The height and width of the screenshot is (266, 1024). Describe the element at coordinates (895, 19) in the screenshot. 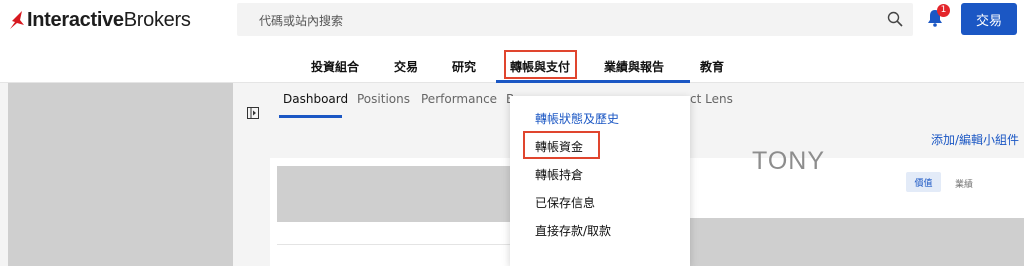

I see `search-icon` at that location.